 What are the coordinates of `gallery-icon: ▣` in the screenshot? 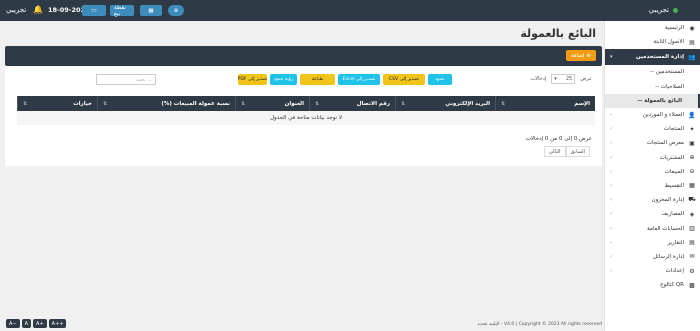 It's located at (692, 143).